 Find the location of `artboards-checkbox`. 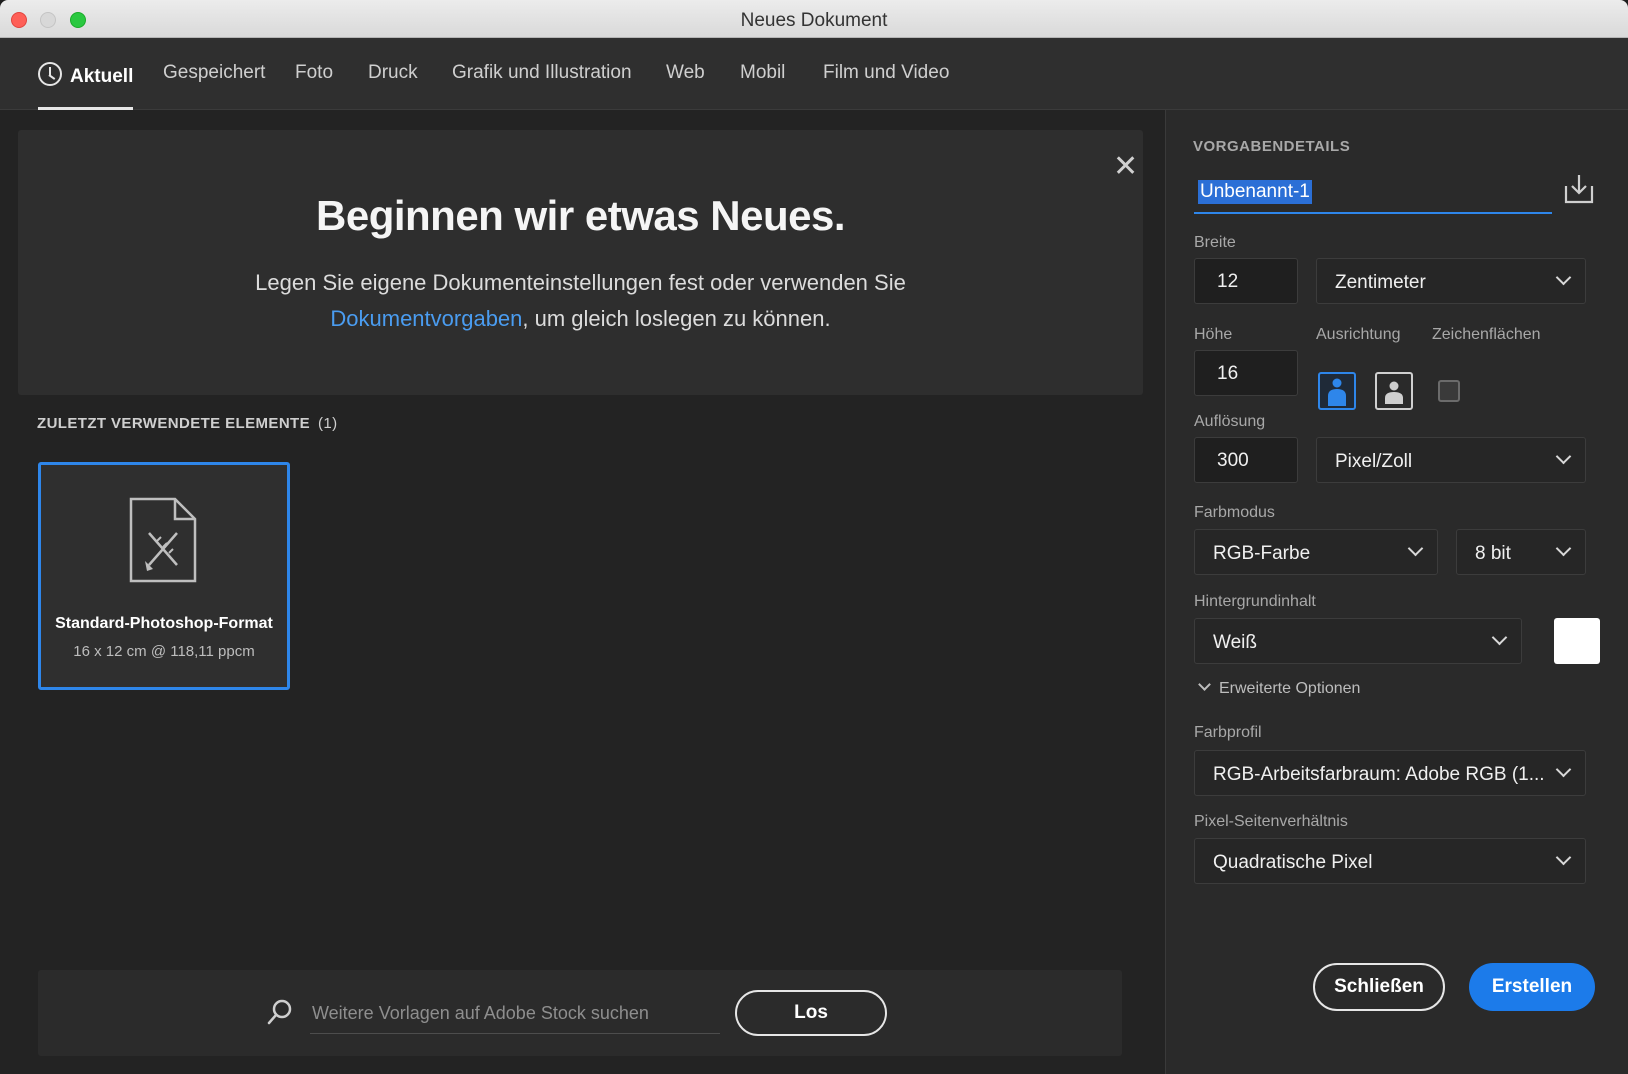

artboards-checkbox is located at coordinates (1449, 391).